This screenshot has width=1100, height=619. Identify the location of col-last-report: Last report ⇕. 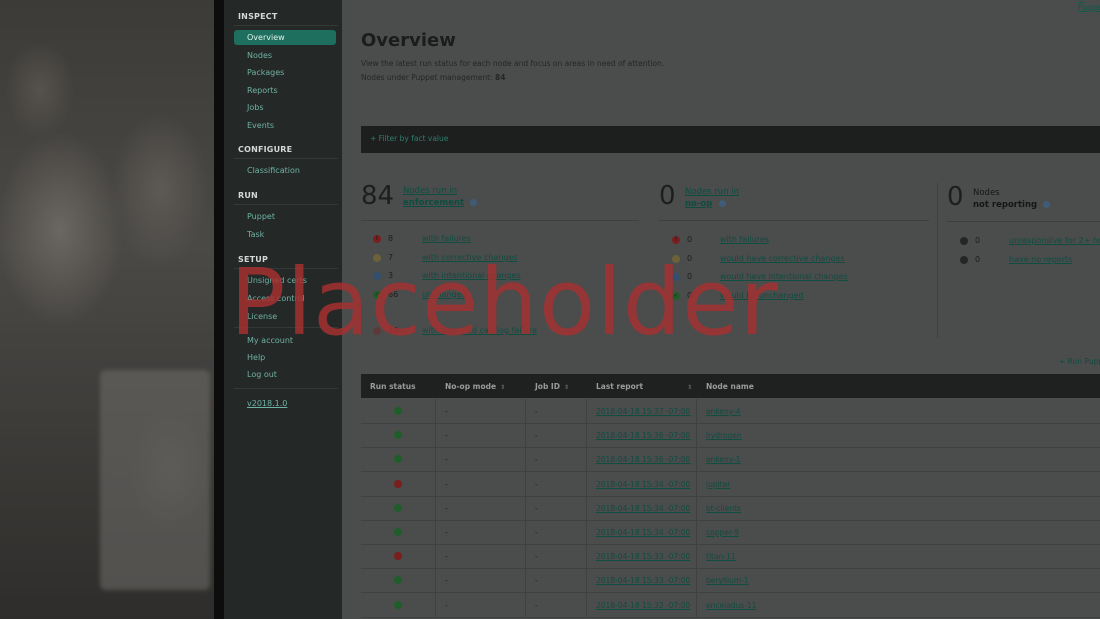
(644, 386).